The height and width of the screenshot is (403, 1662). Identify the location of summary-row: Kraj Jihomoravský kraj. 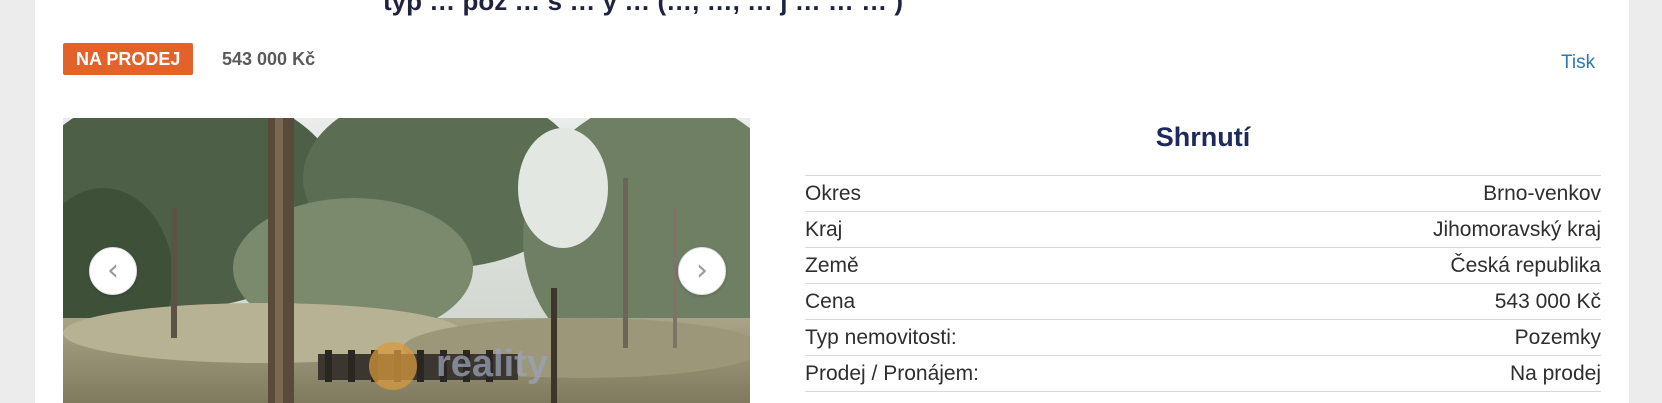
(1203, 229).